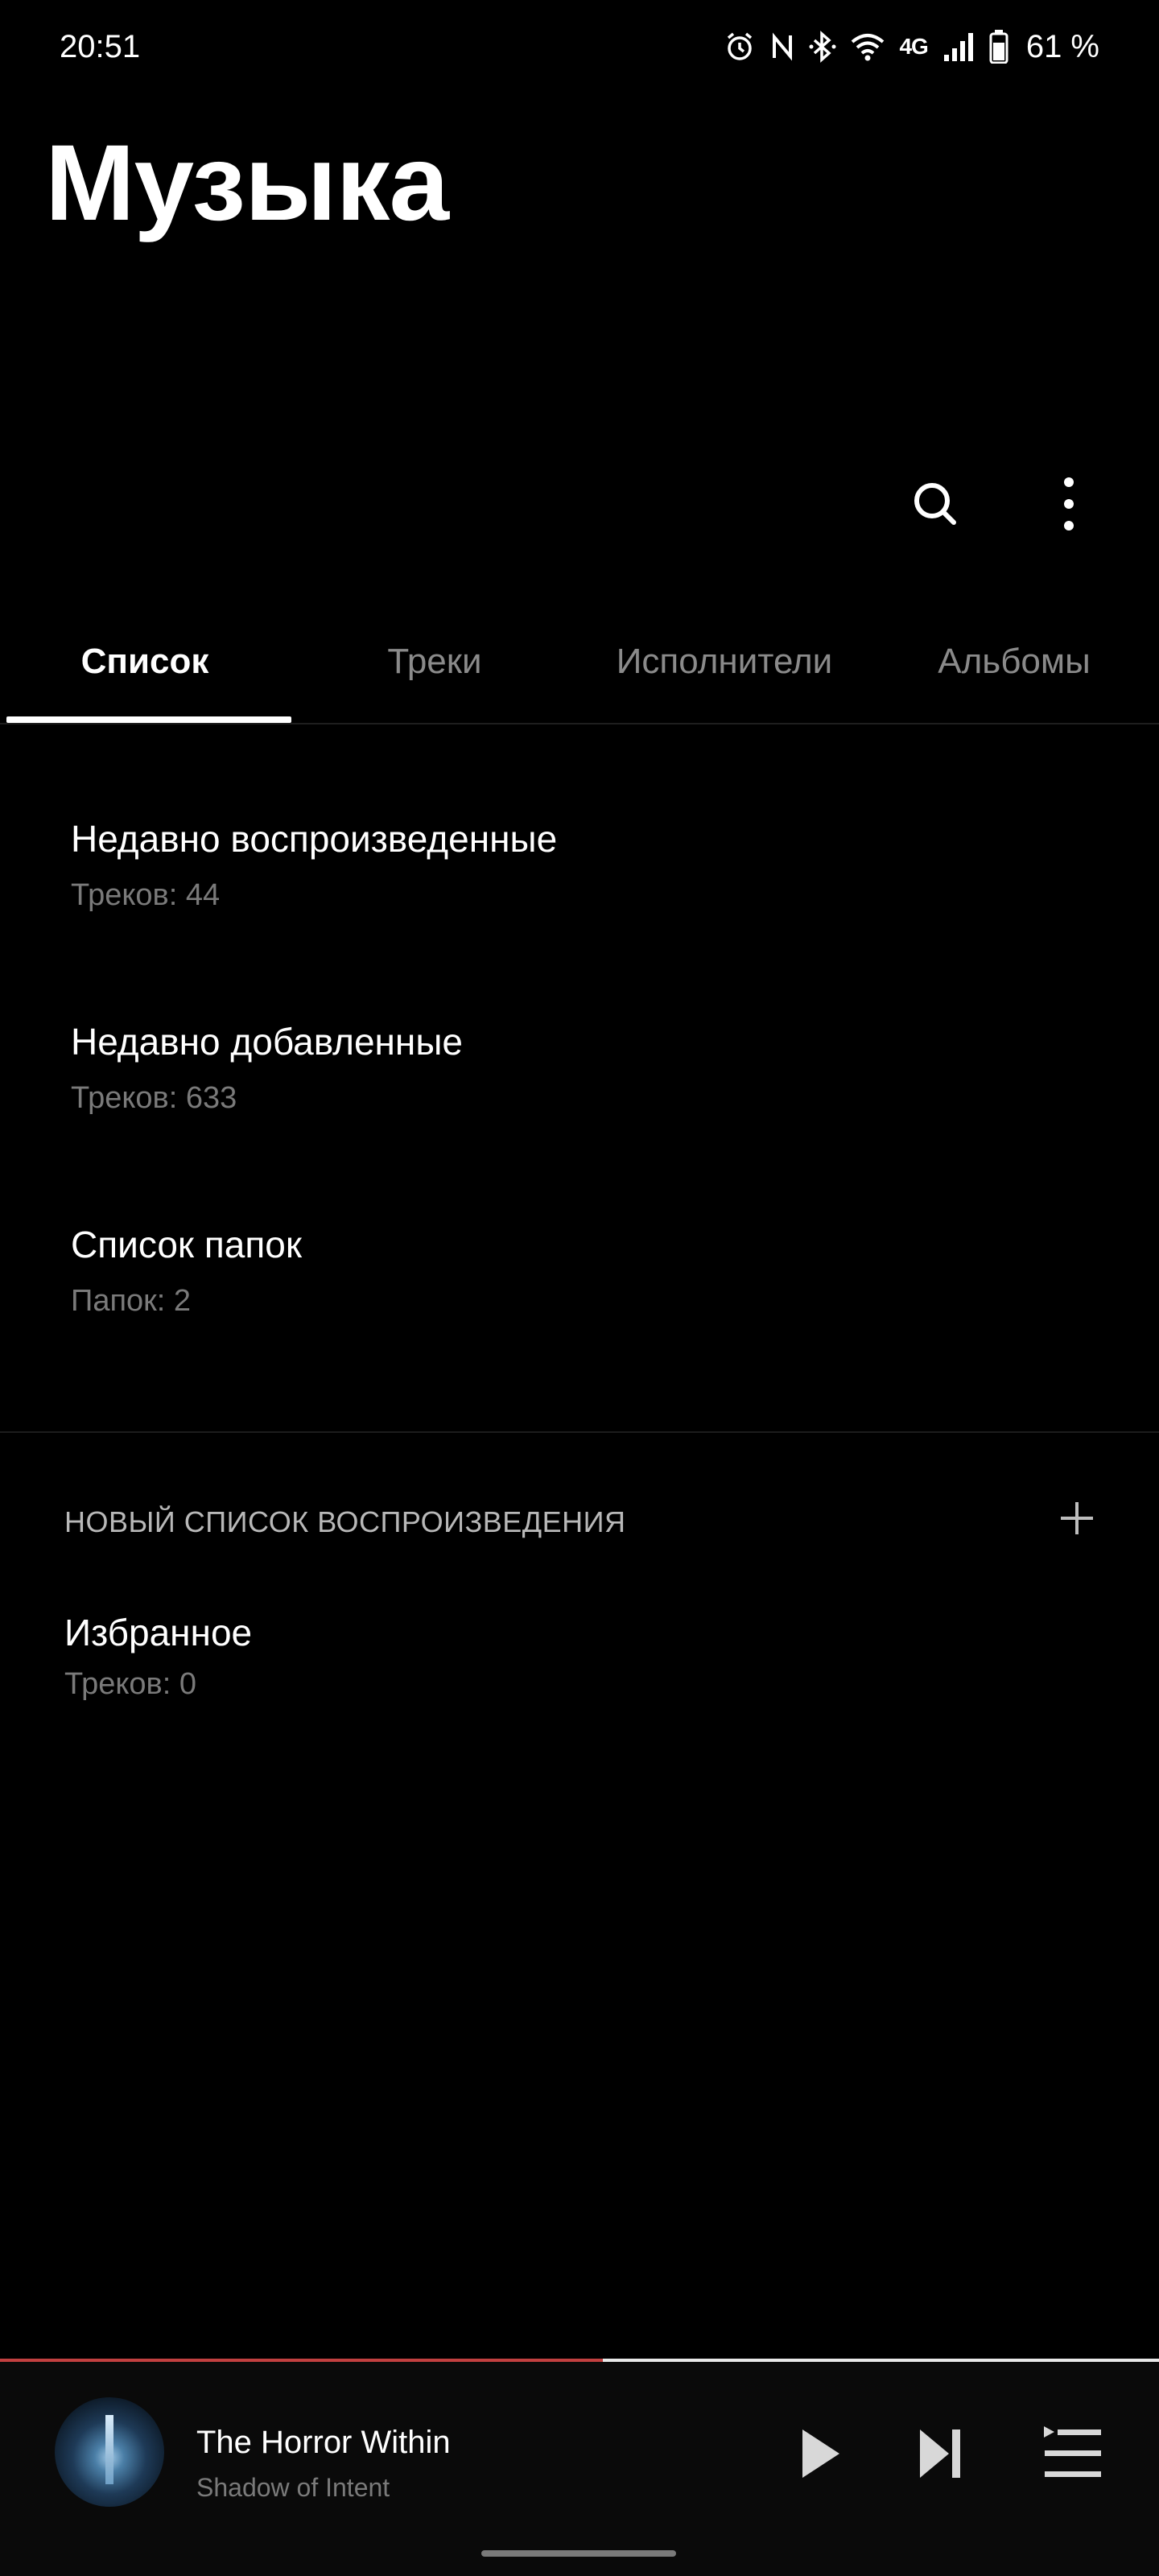 The image size is (1159, 2576). I want to click on queue-button, so click(1072, 2453).